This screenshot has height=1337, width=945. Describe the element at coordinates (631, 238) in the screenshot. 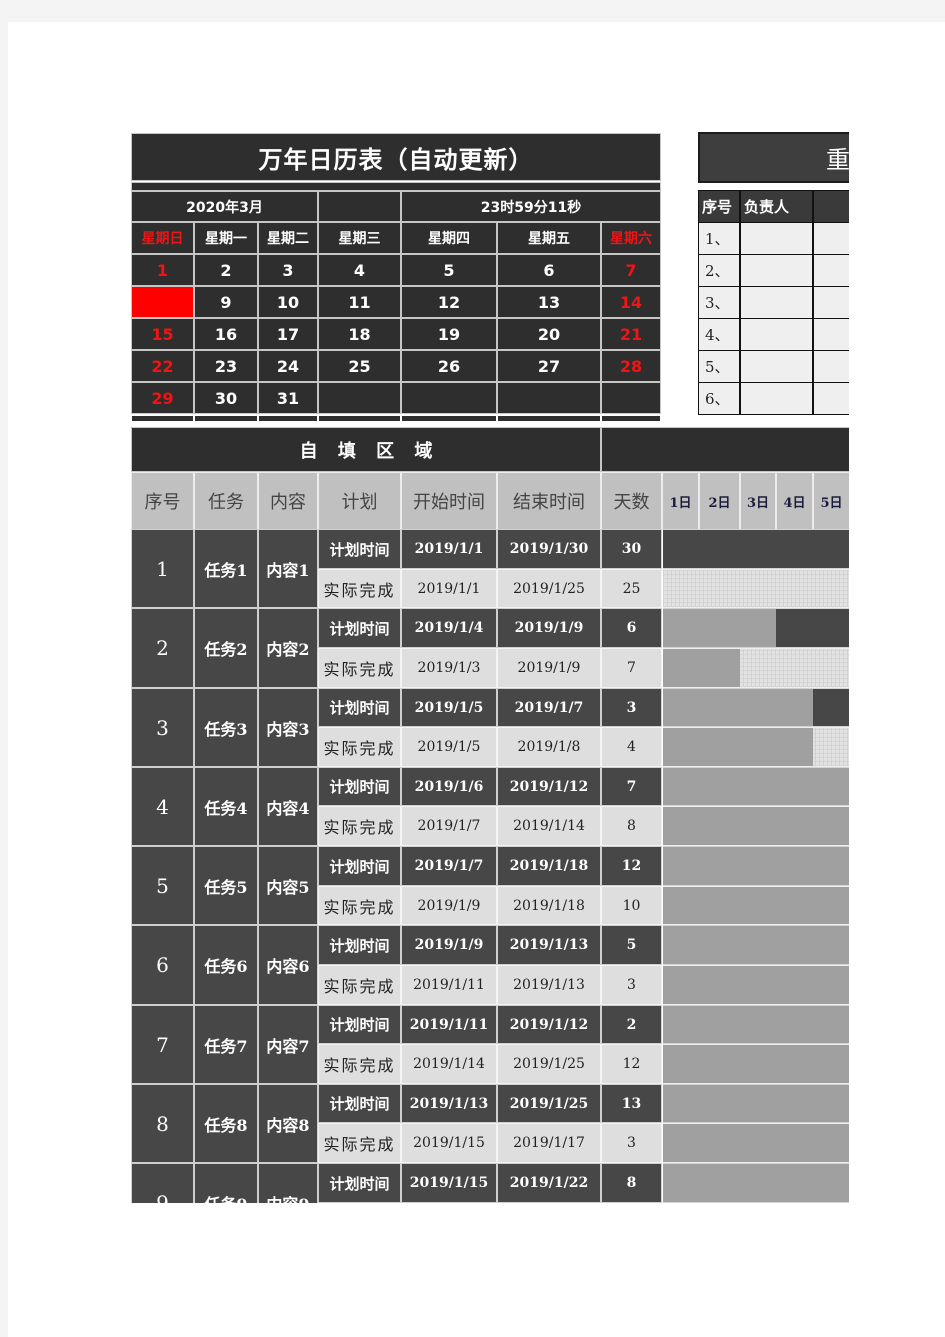

I see `weekday-header: 星期六` at that location.